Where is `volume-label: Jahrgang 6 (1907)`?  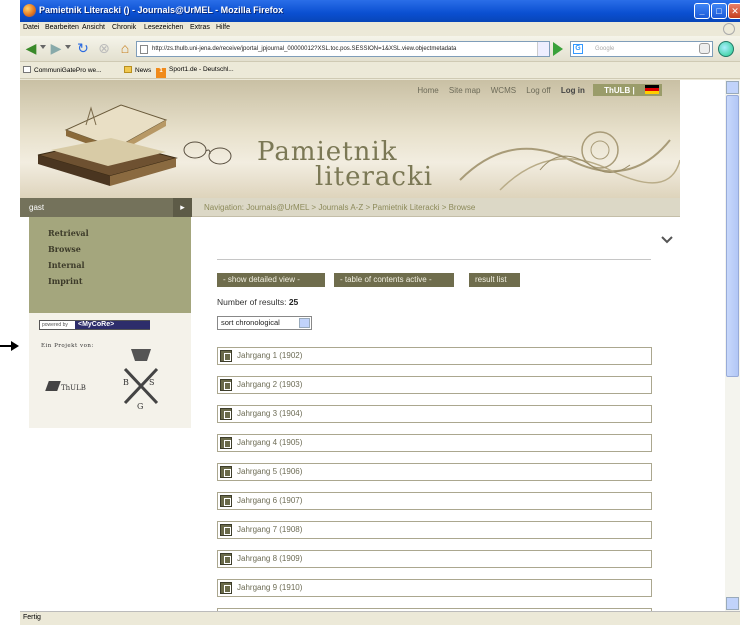 volume-label: Jahrgang 6 (1907) is located at coordinates (269, 500).